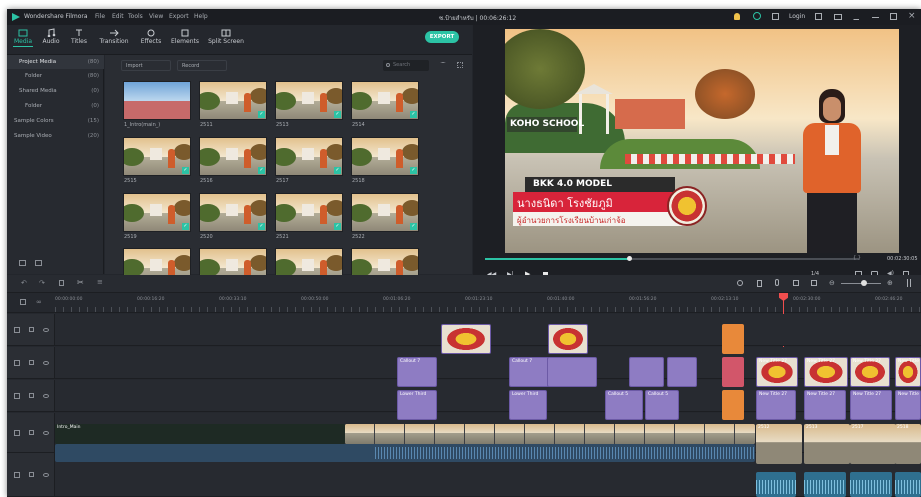 The image size is (921, 497). Describe the element at coordinates (864, 283) in the screenshot. I see `zoom-handle` at that location.